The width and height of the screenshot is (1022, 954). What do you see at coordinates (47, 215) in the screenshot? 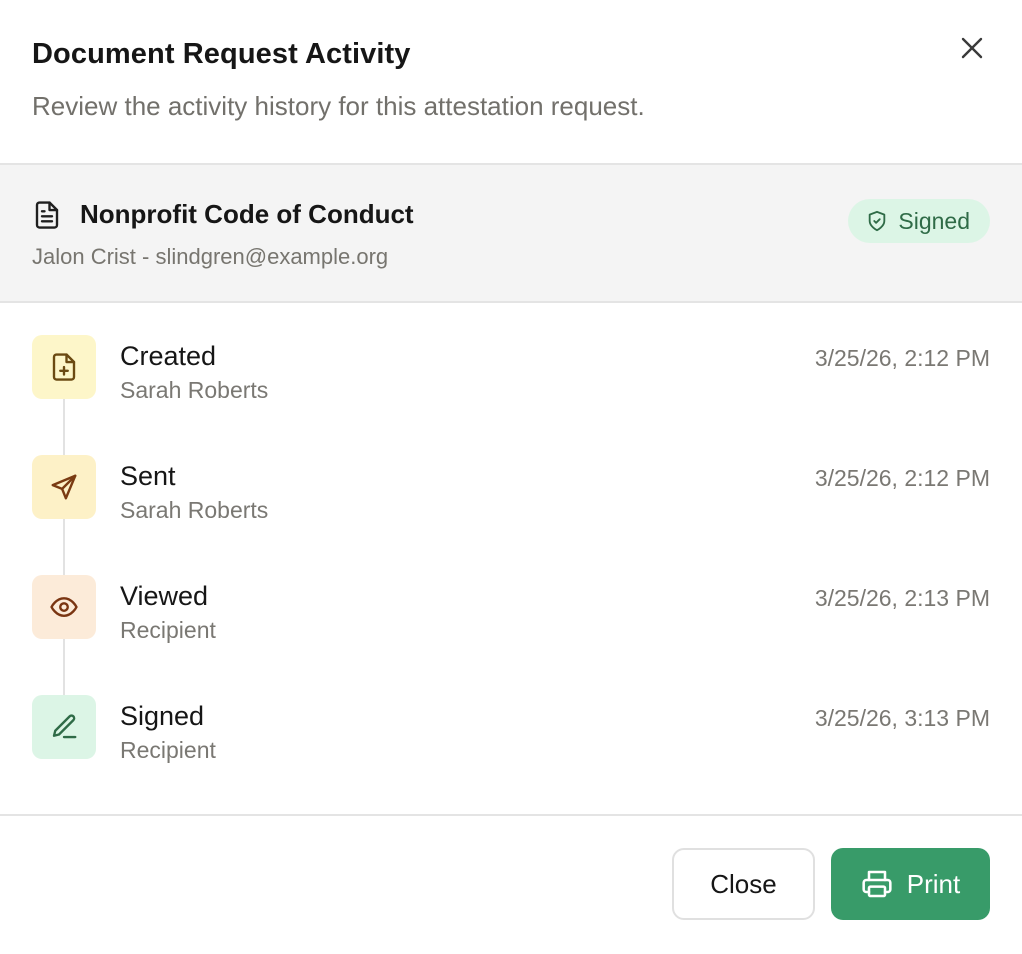
I see `file-text-icon` at bounding box center [47, 215].